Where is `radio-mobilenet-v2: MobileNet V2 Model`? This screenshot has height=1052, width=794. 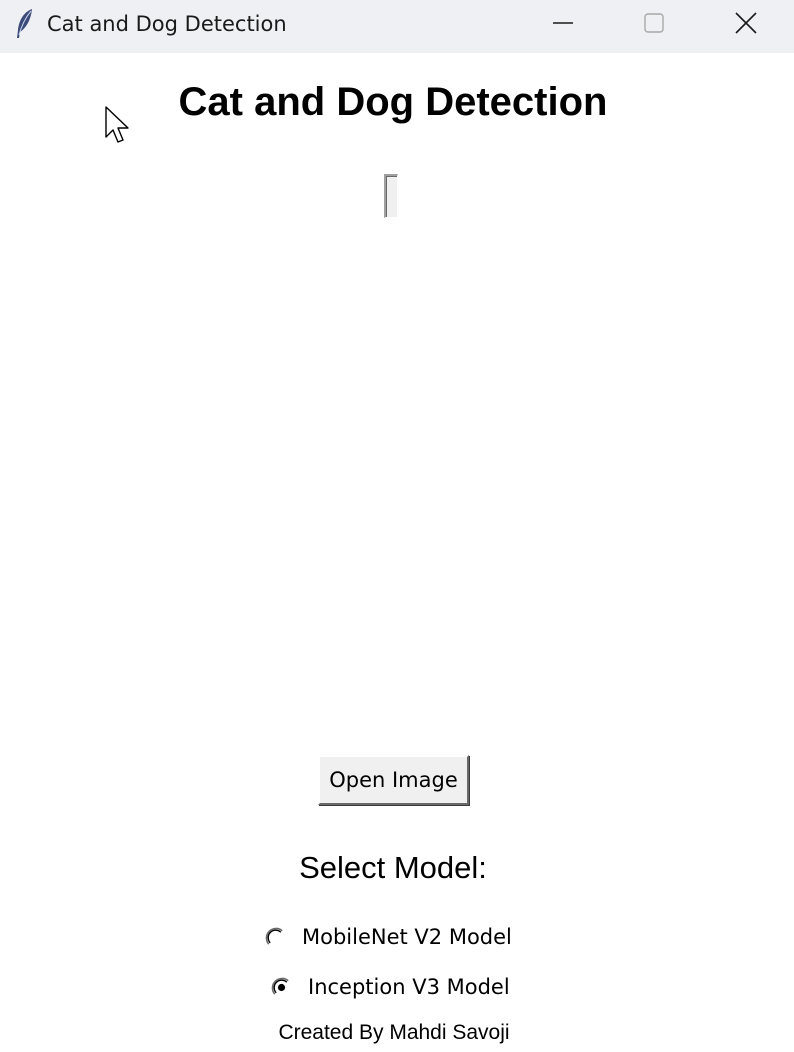
radio-mobilenet-v2: MobileNet V2 Model is located at coordinates (388, 937).